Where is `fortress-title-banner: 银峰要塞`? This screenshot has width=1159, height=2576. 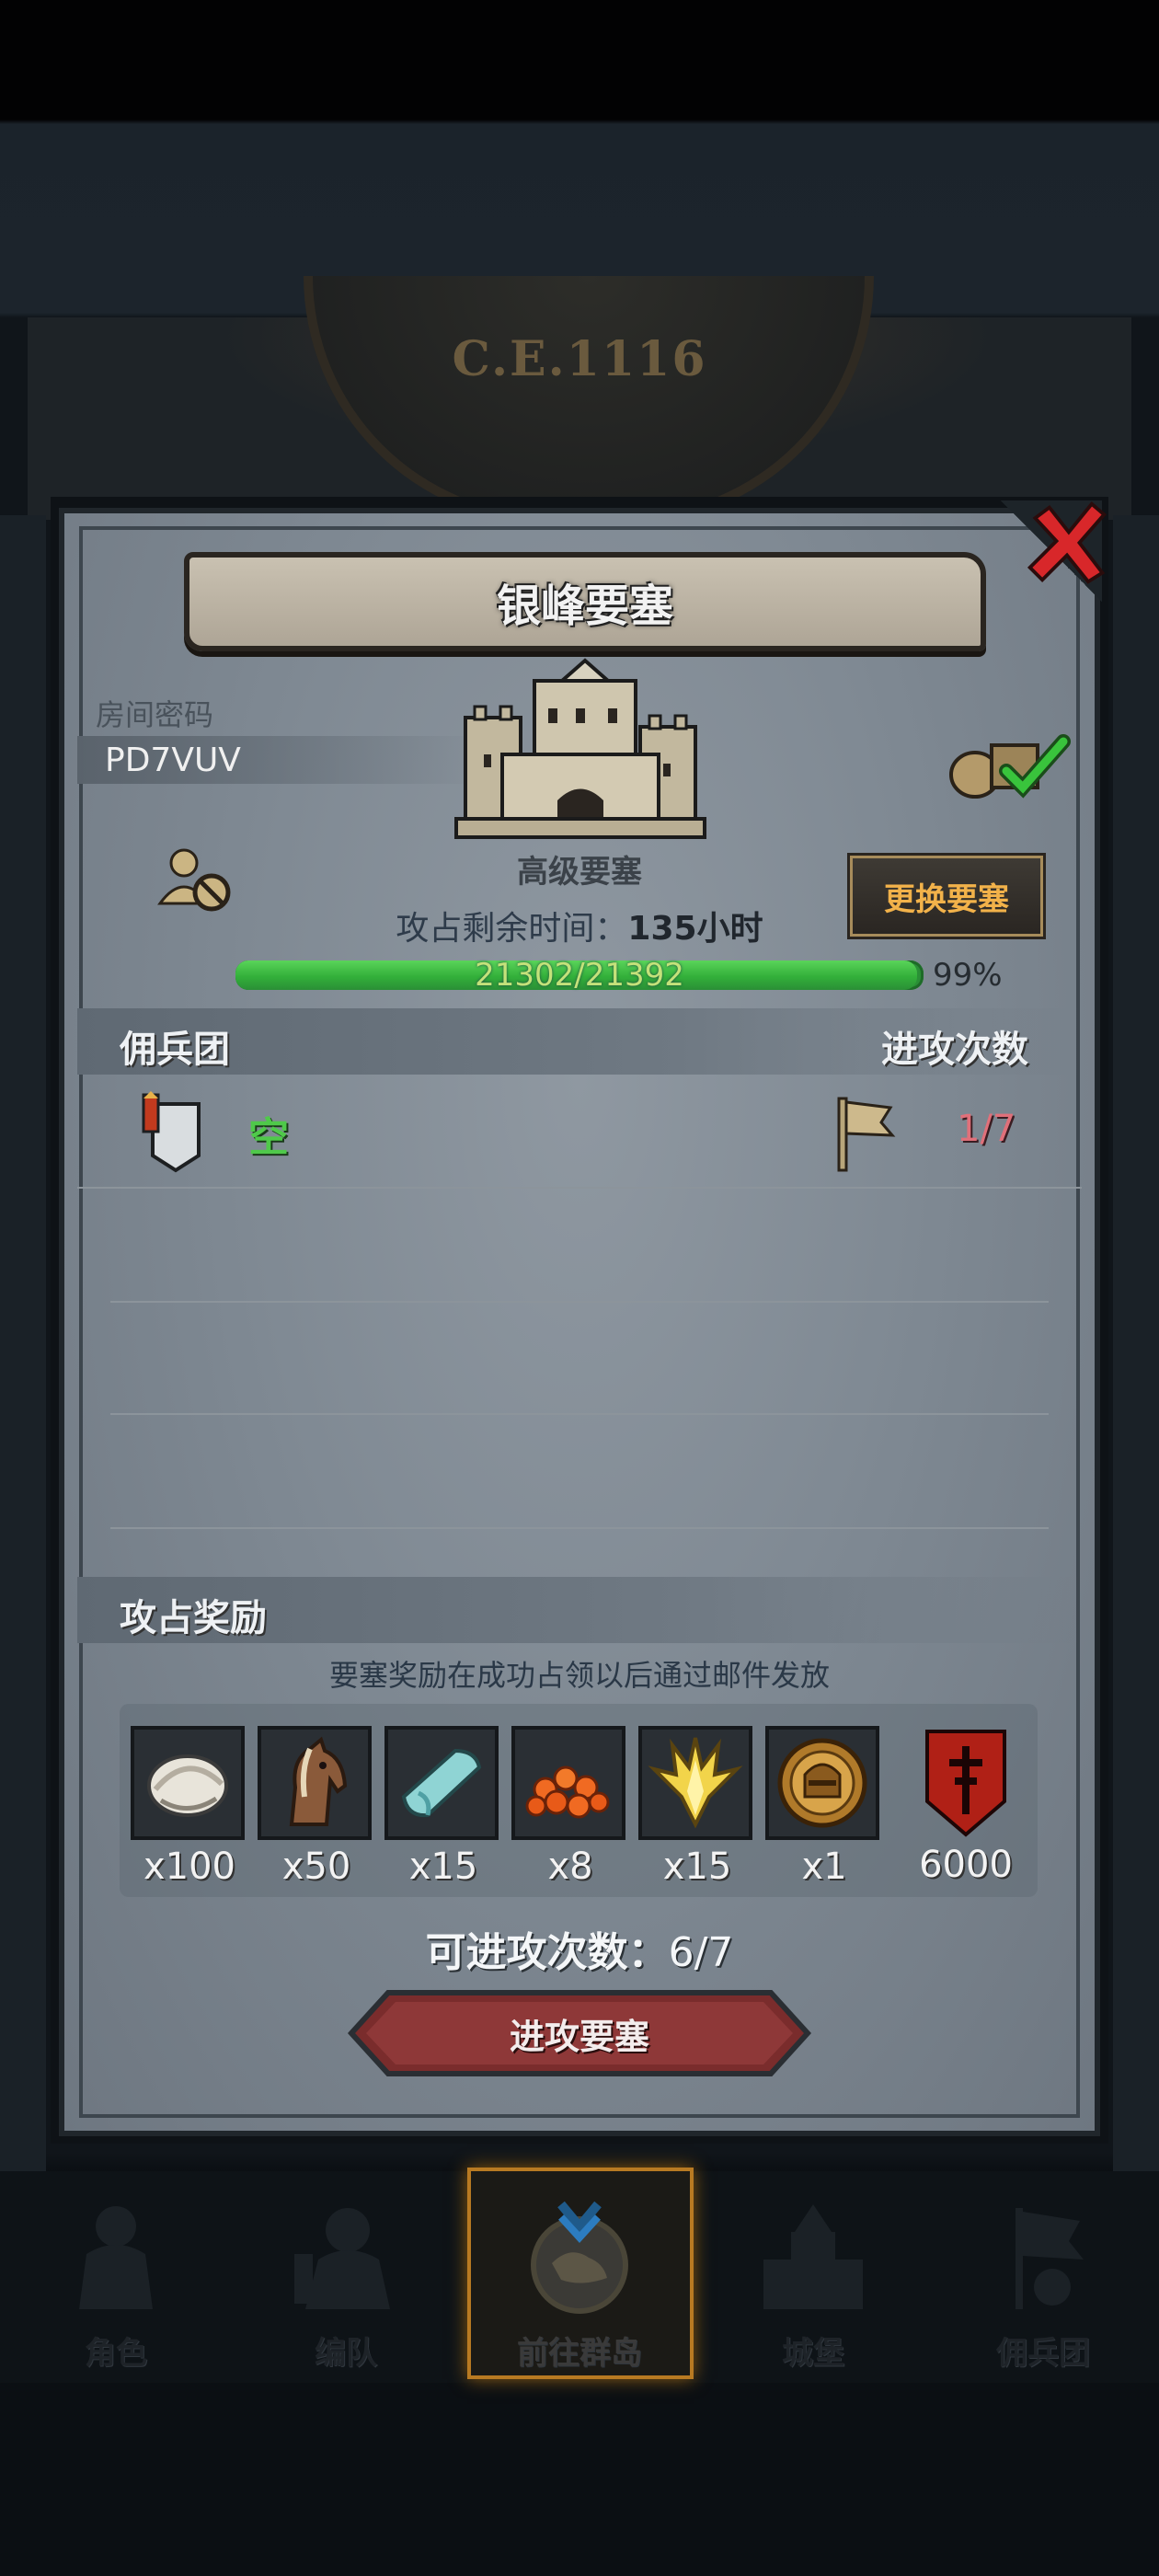
fortress-title-banner: 银峰要塞 is located at coordinates (585, 601).